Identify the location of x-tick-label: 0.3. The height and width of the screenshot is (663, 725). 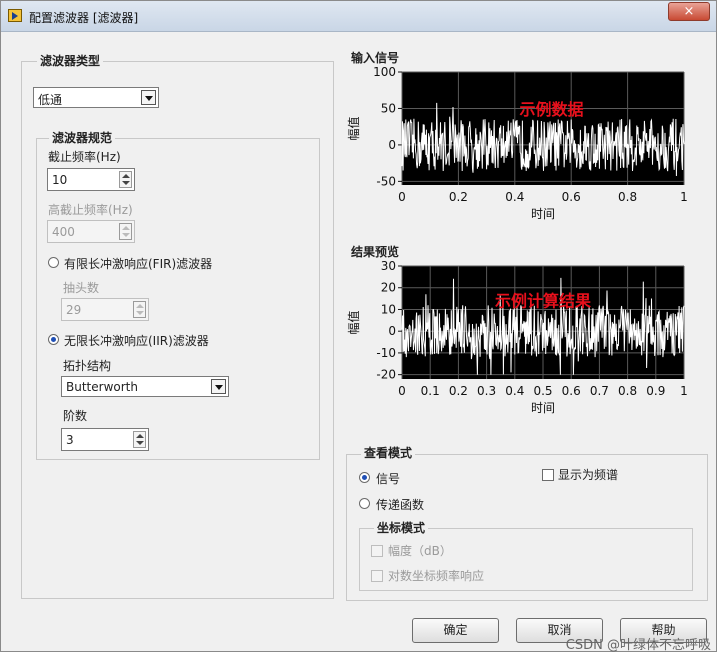
(486, 391).